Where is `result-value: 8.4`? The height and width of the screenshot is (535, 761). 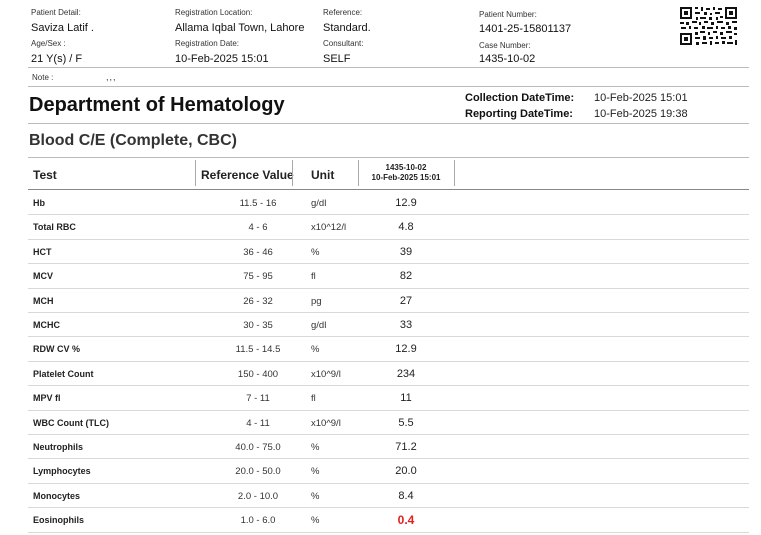
result-value: 8.4 is located at coordinates (406, 495).